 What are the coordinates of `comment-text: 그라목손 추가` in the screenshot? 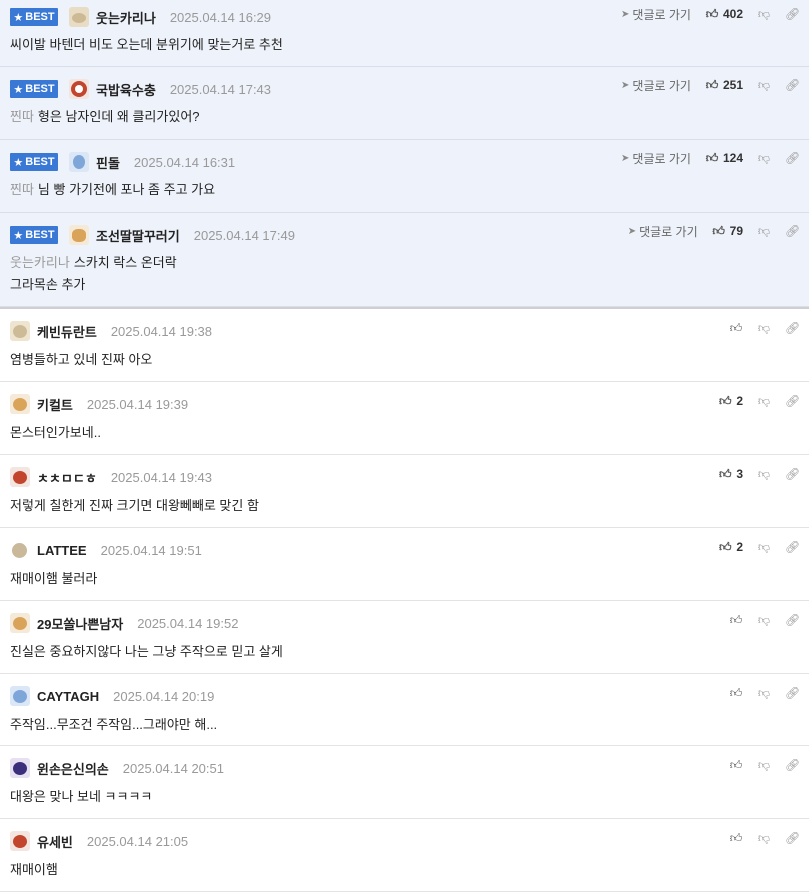 It's located at (48, 284).